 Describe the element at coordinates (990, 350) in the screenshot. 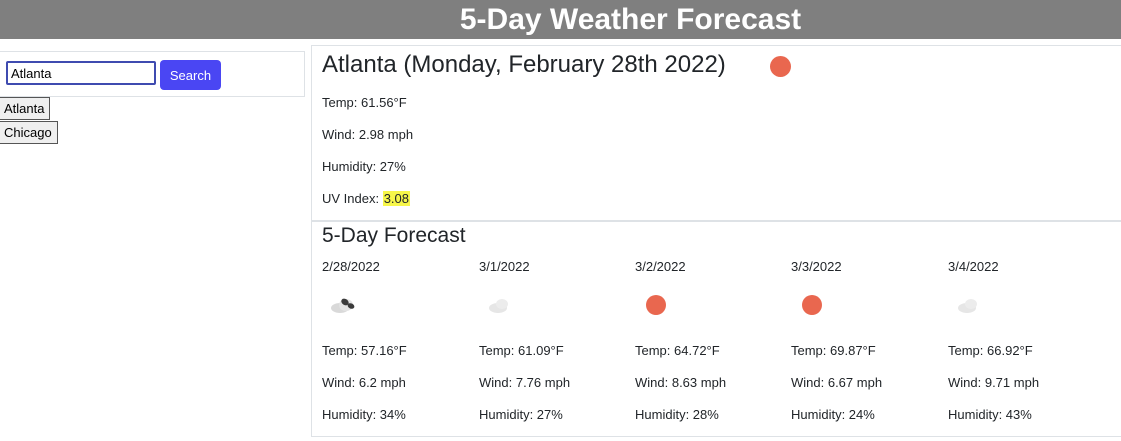

I see `forecast-temp: Temp: 66.92°F` at that location.